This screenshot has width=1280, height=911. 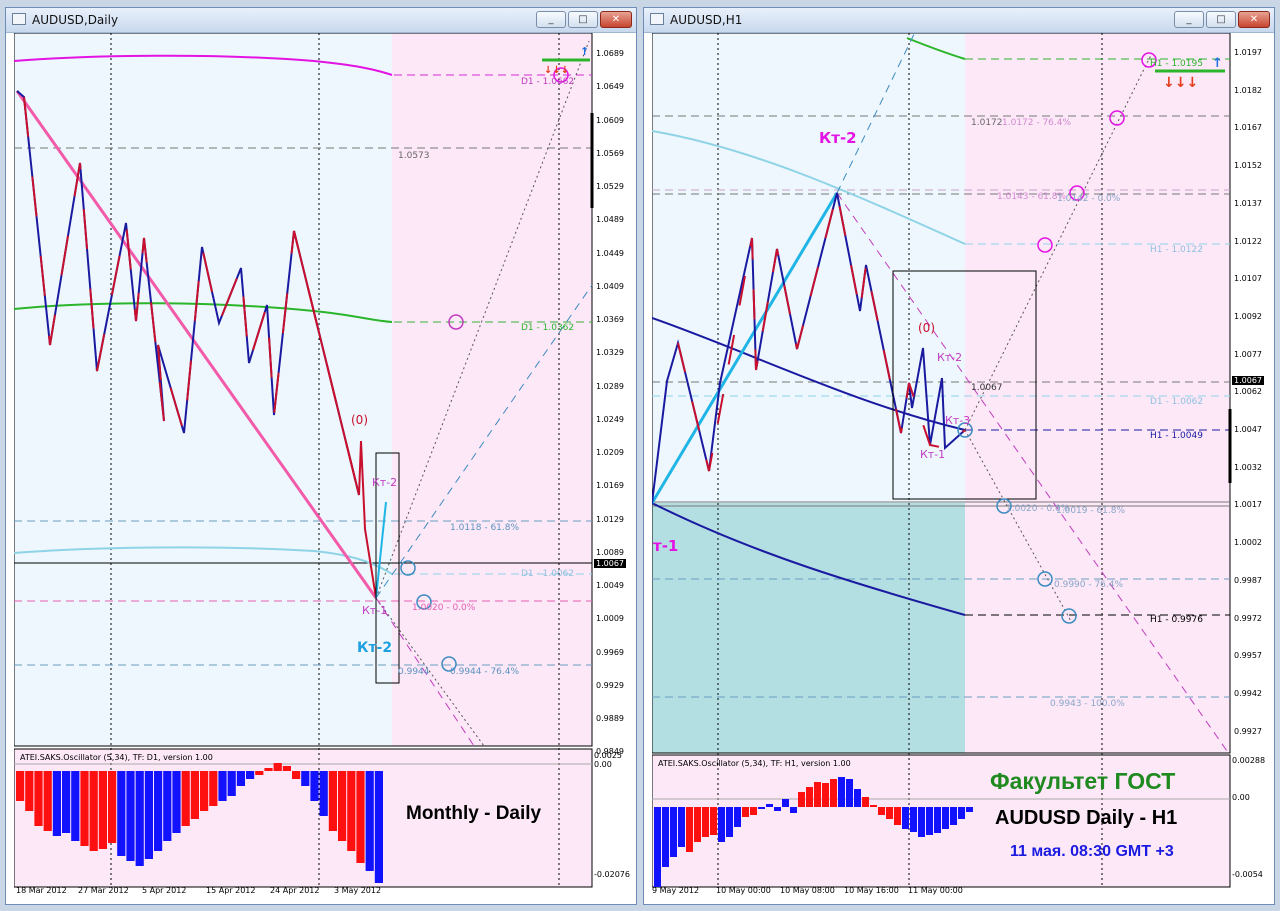 What do you see at coordinates (164, 890) in the screenshot?
I see `time-axis-label: 5 Apr 2012` at bounding box center [164, 890].